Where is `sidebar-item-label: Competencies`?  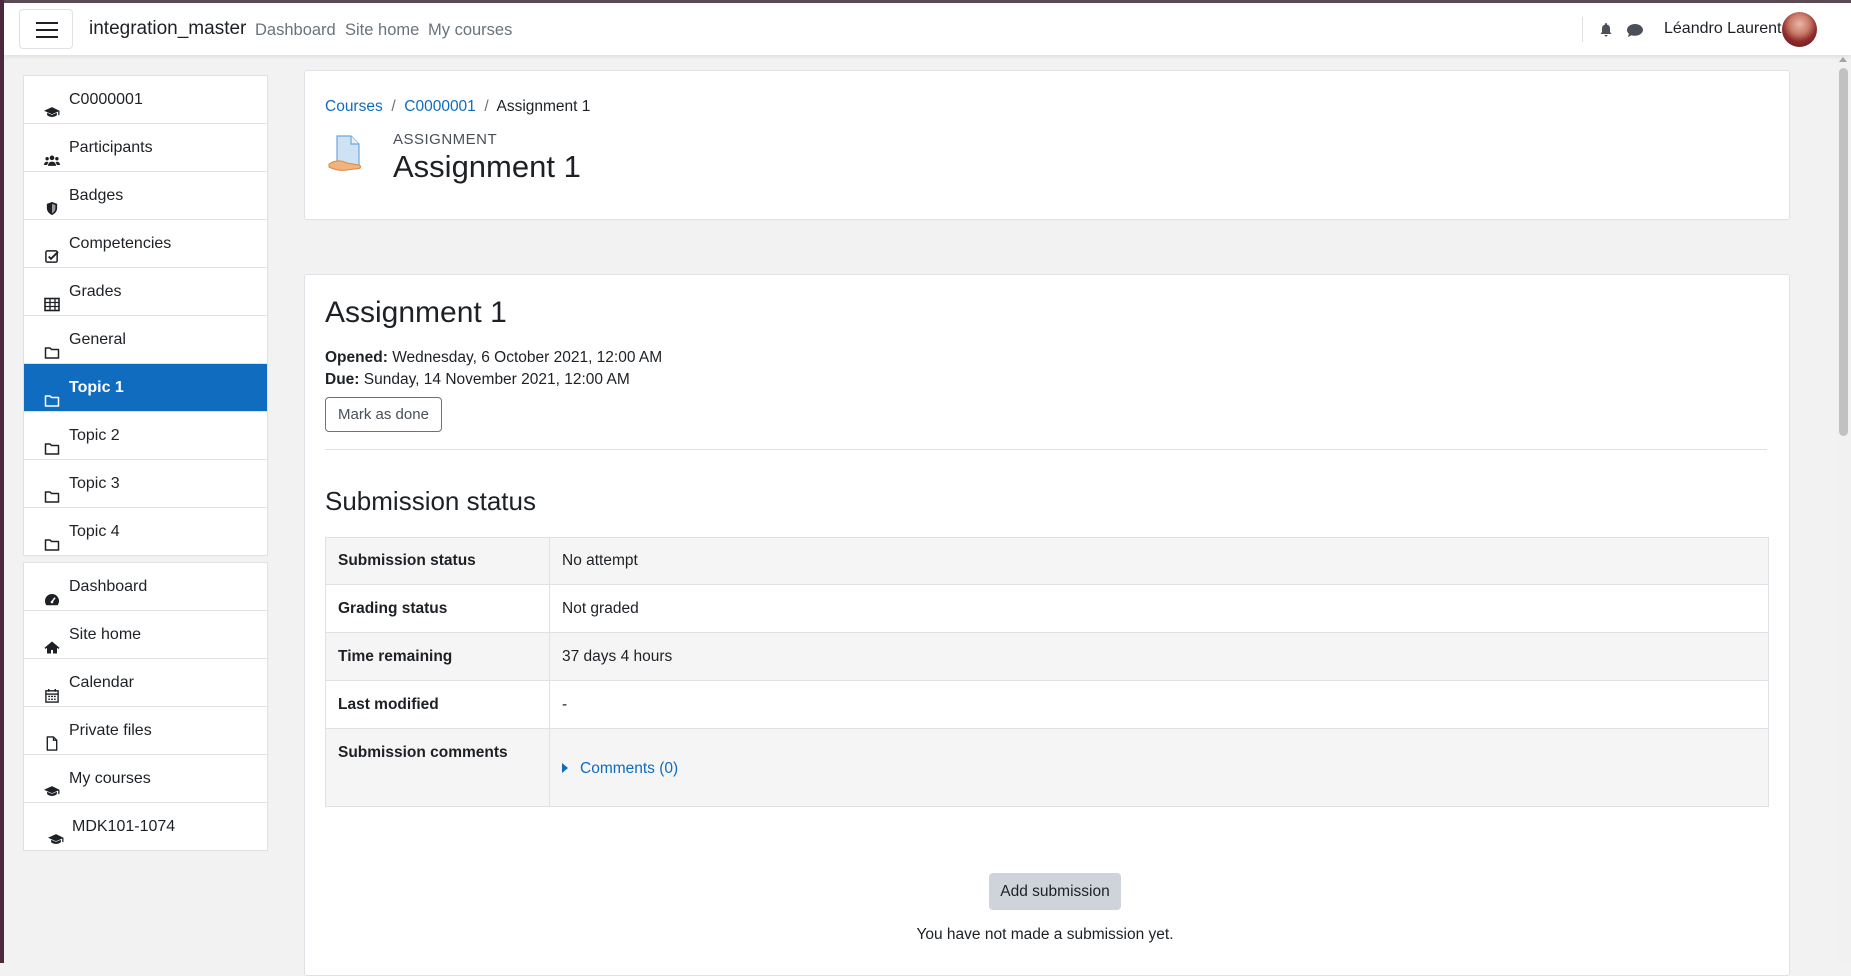
sidebar-item-label: Competencies is located at coordinates (120, 243).